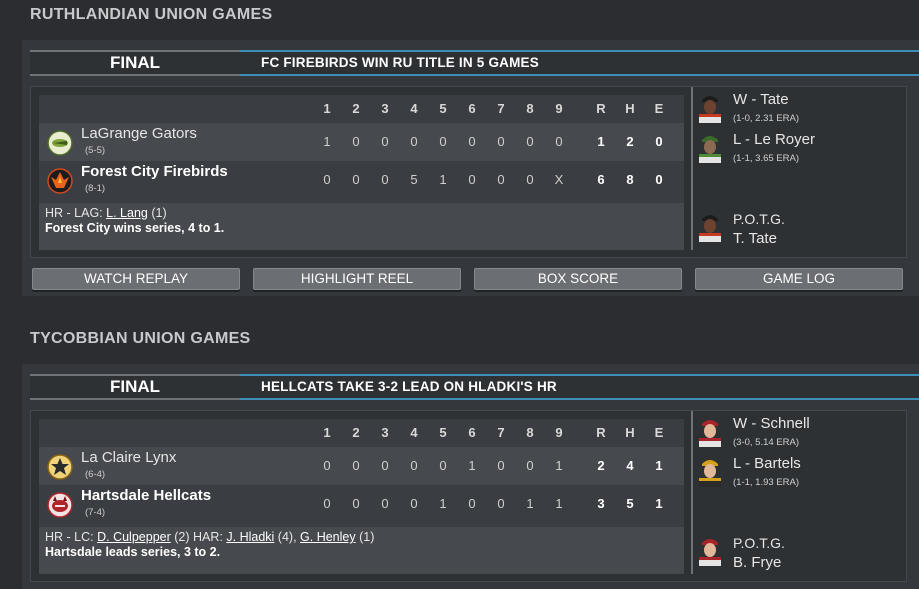  I want to click on winning-pitcher: W - Tate (1-0, 2.31 ERA), so click(799, 108).